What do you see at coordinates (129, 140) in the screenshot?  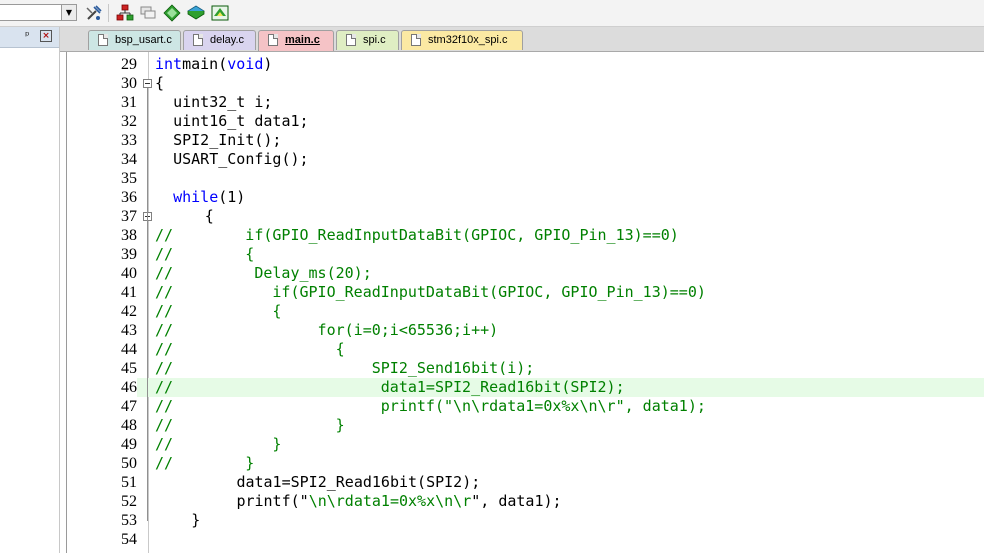 I see `line-number: 33` at bounding box center [129, 140].